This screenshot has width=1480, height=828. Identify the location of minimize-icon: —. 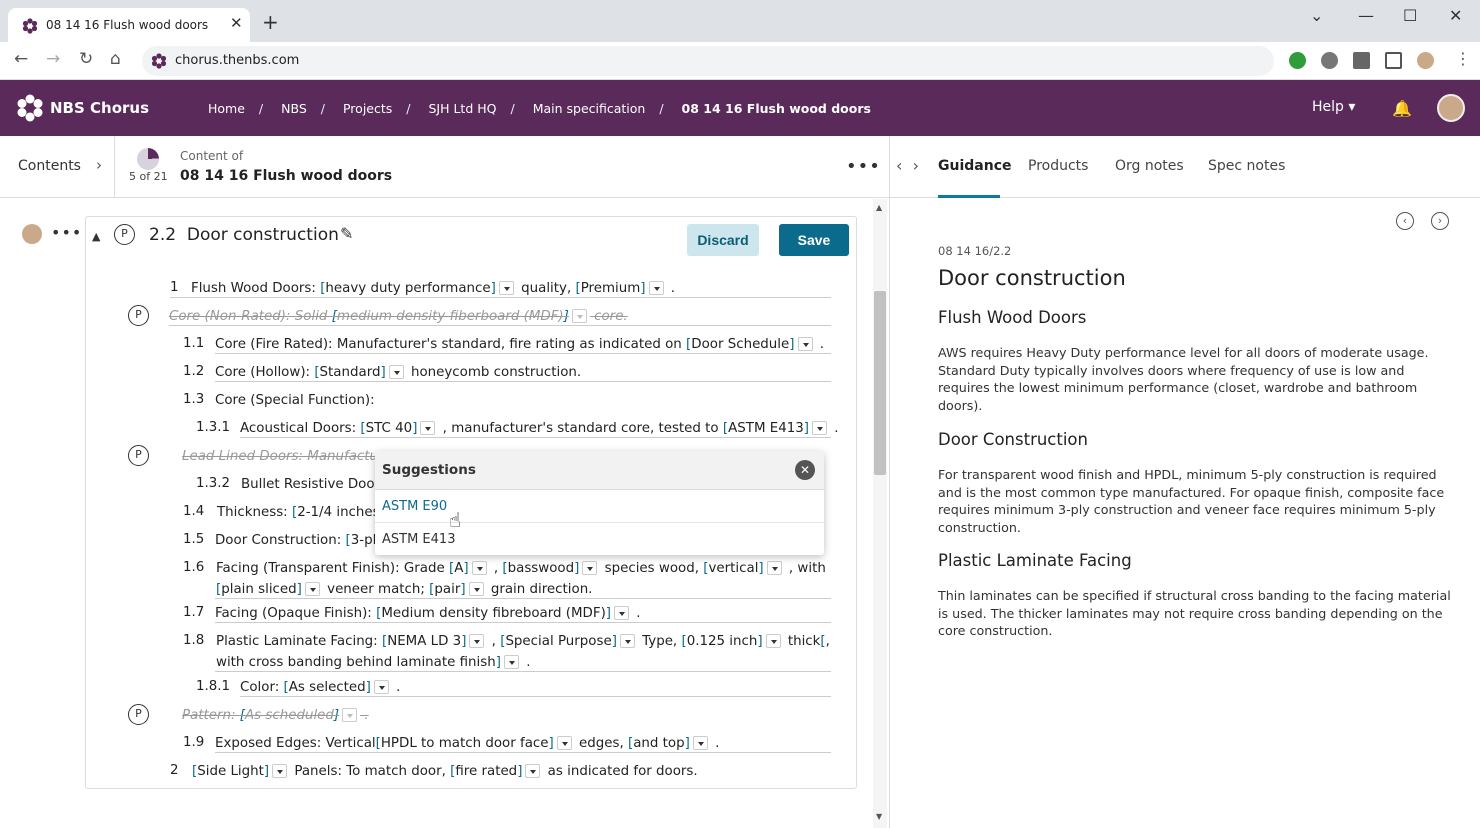
(1366, 15).